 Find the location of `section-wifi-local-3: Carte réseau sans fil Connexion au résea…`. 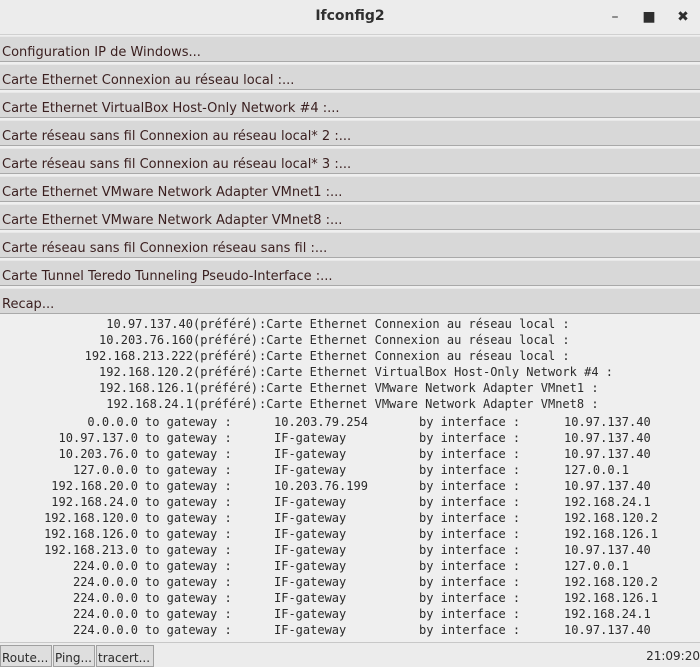

section-wifi-local-3: Carte réseau sans fil Connexion au résea… is located at coordinates (350, 161).